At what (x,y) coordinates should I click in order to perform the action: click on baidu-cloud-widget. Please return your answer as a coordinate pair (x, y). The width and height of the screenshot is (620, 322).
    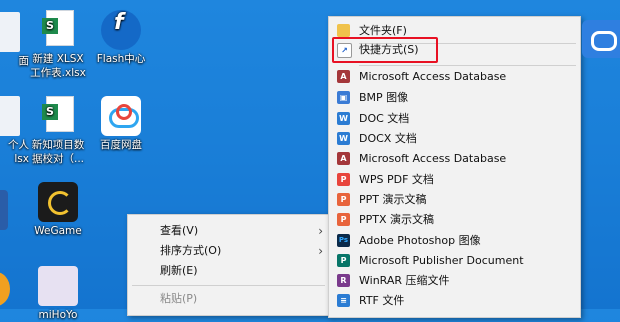
    Looking at the image, I should click on (601, 39).